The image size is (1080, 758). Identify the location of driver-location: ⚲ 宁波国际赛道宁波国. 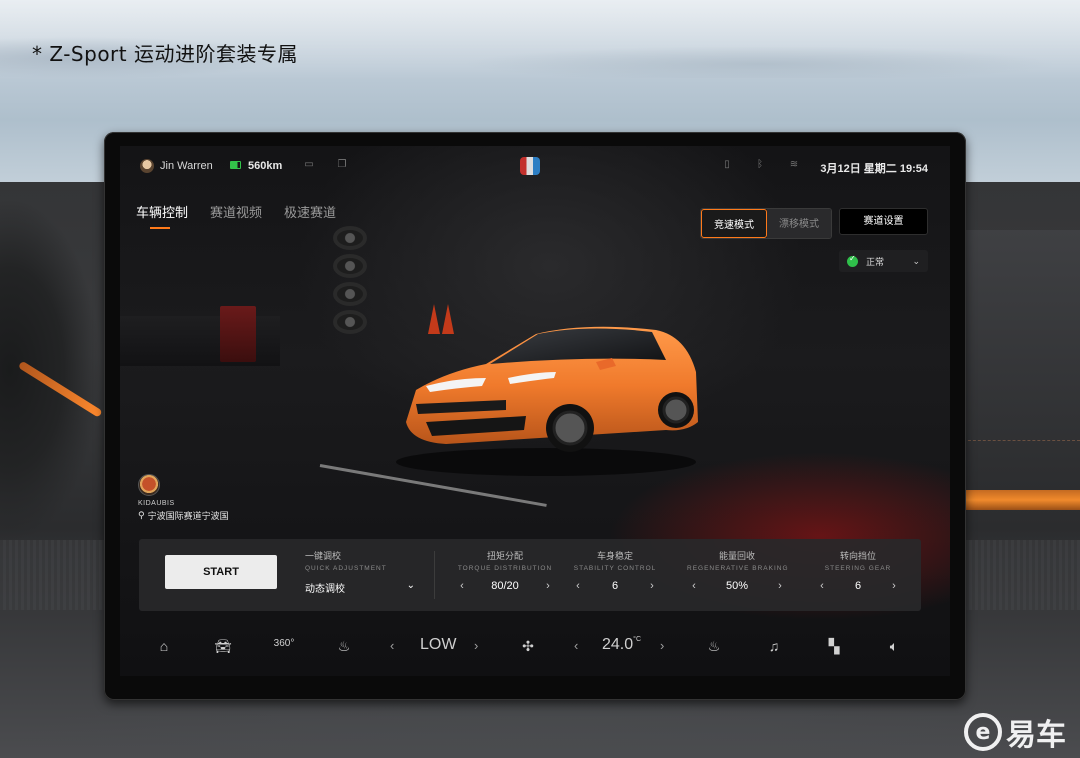
(183, 516).